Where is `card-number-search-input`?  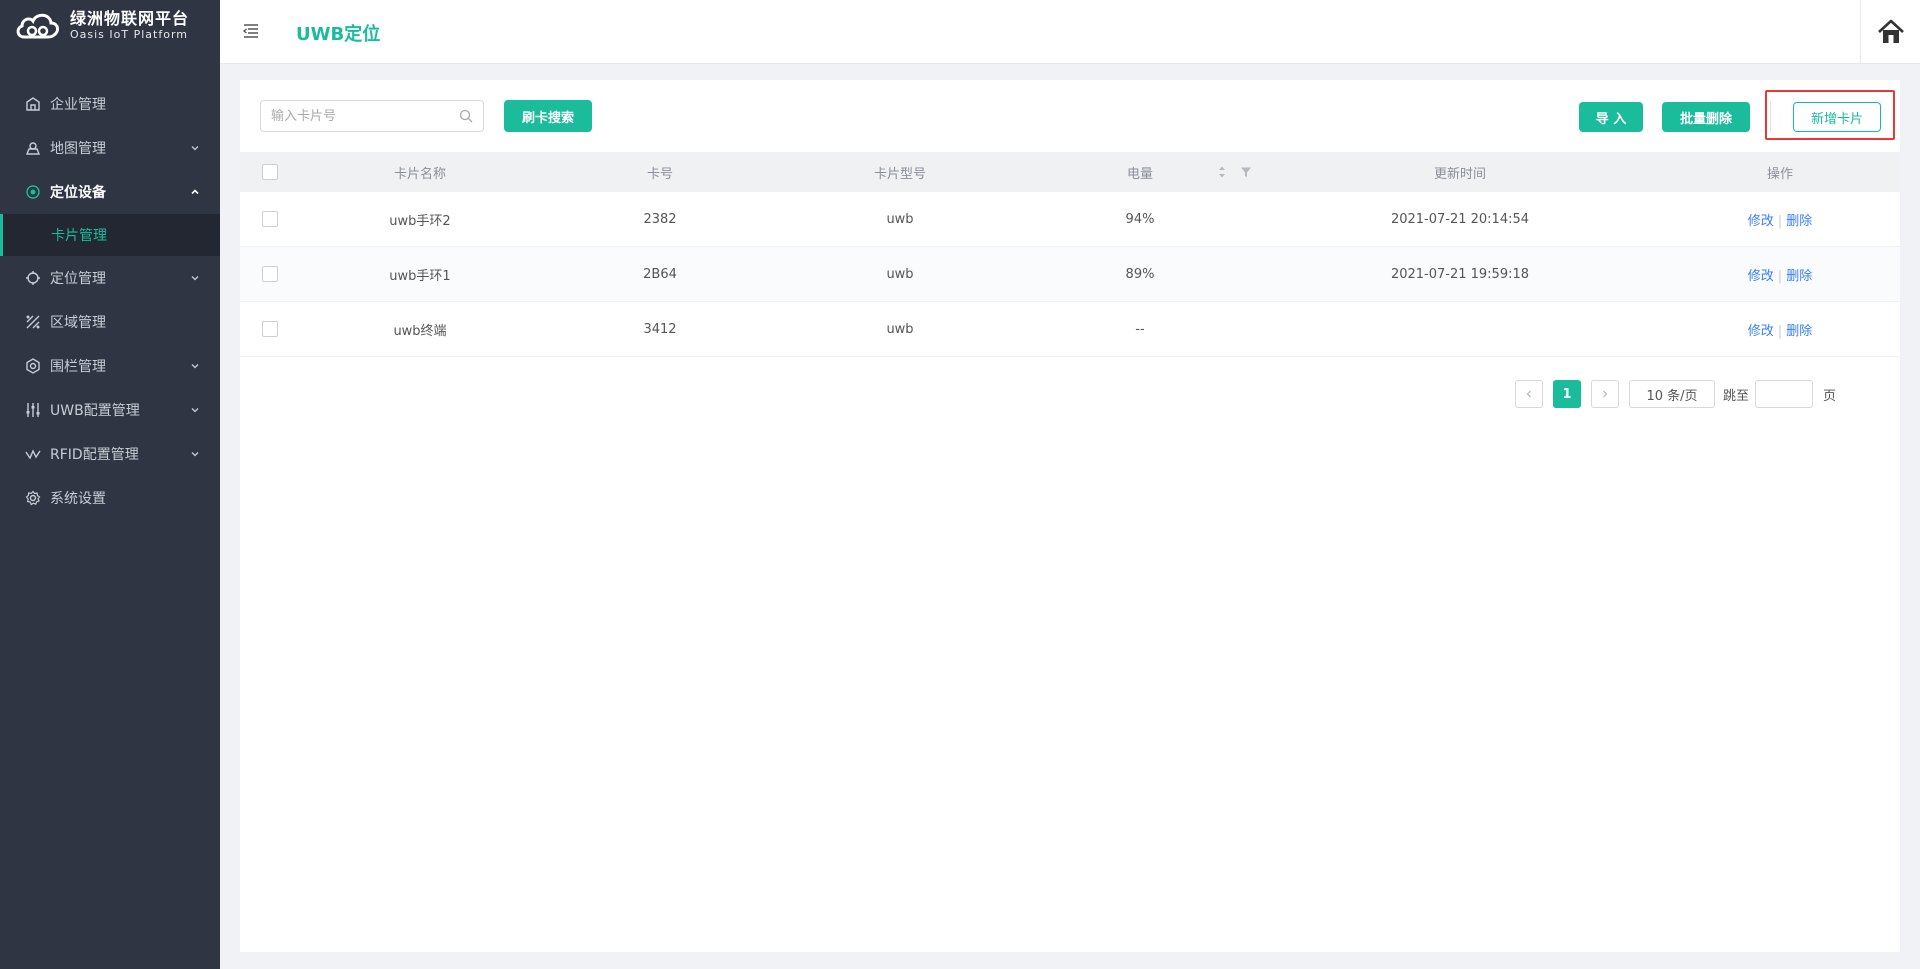
card-number-search-input is located at coordinates (356, 116).